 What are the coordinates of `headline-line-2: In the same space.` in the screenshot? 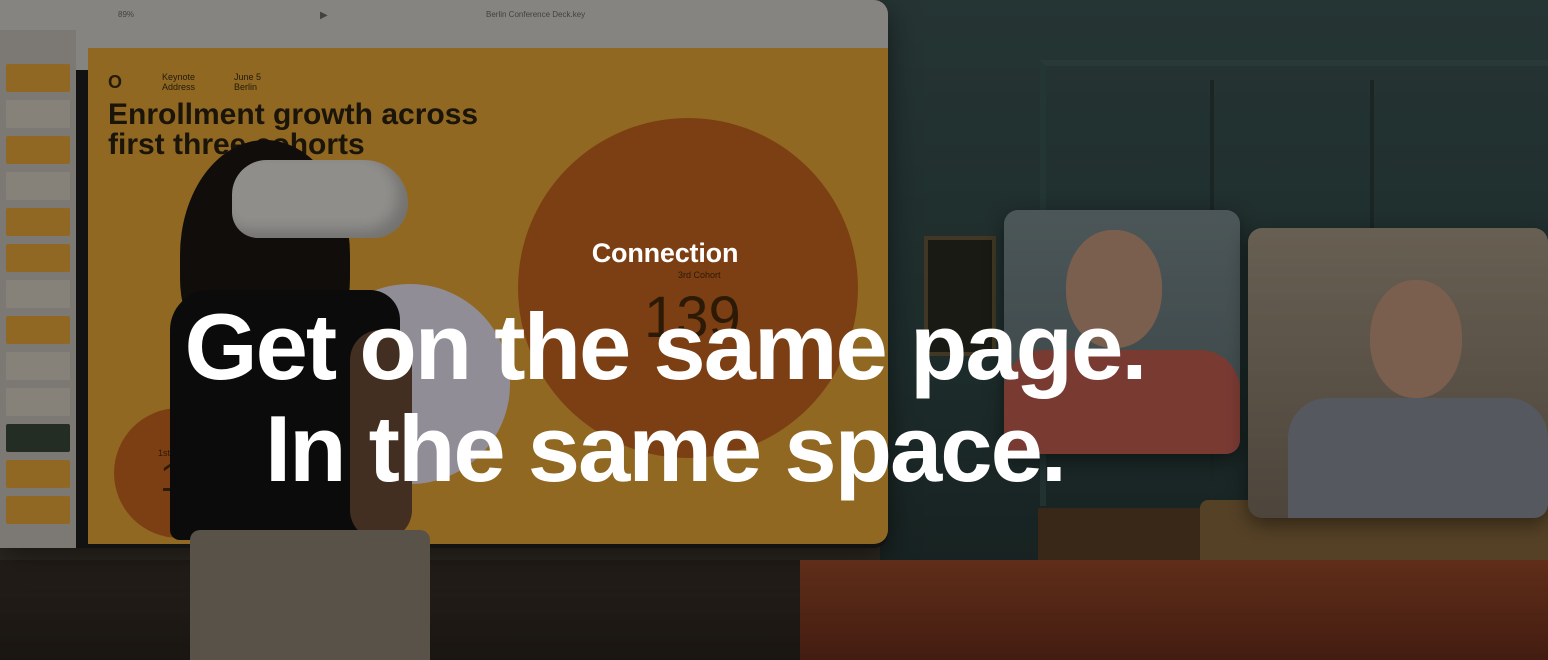 It's located at (666, 448).